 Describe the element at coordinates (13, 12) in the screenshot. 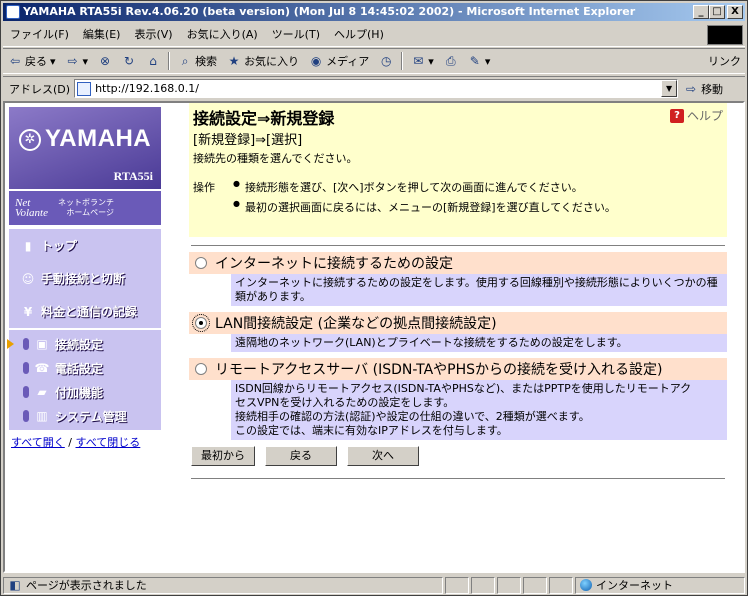

I see `ie-icon` at that location.